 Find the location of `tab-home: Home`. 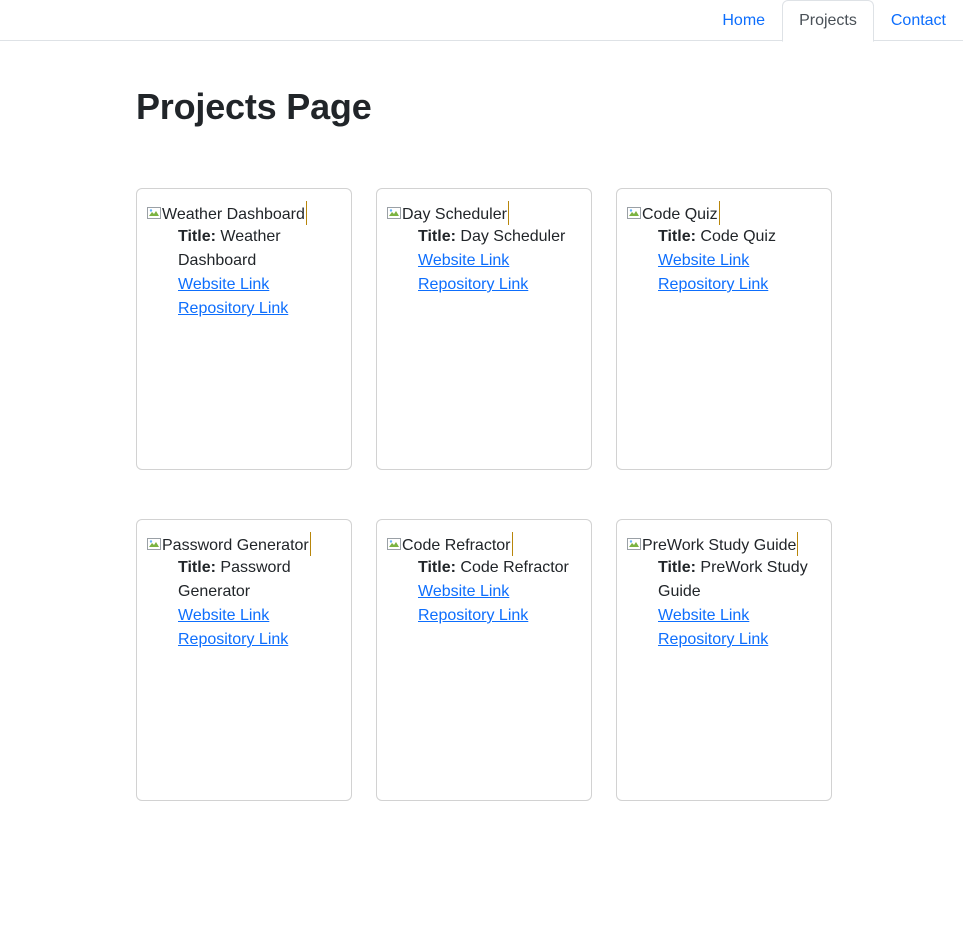

tab-home: Home is located at coordinates (743, 21).